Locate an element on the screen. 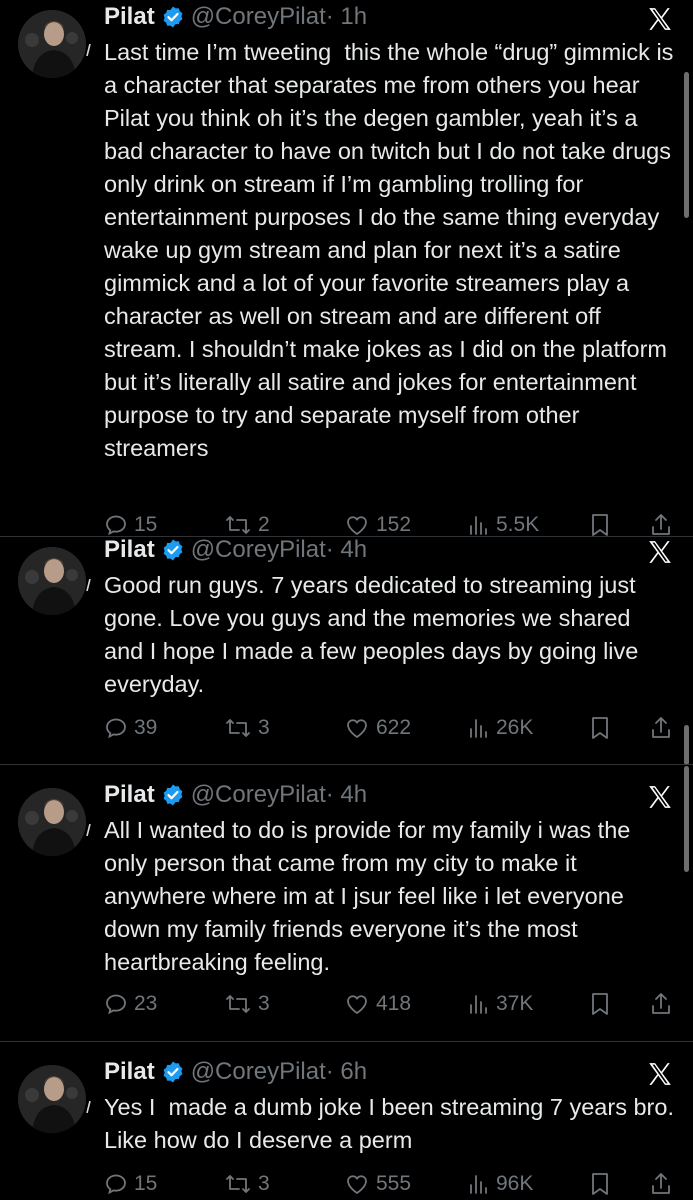  view-count: 5.5K is located at coordinates (518, 524).